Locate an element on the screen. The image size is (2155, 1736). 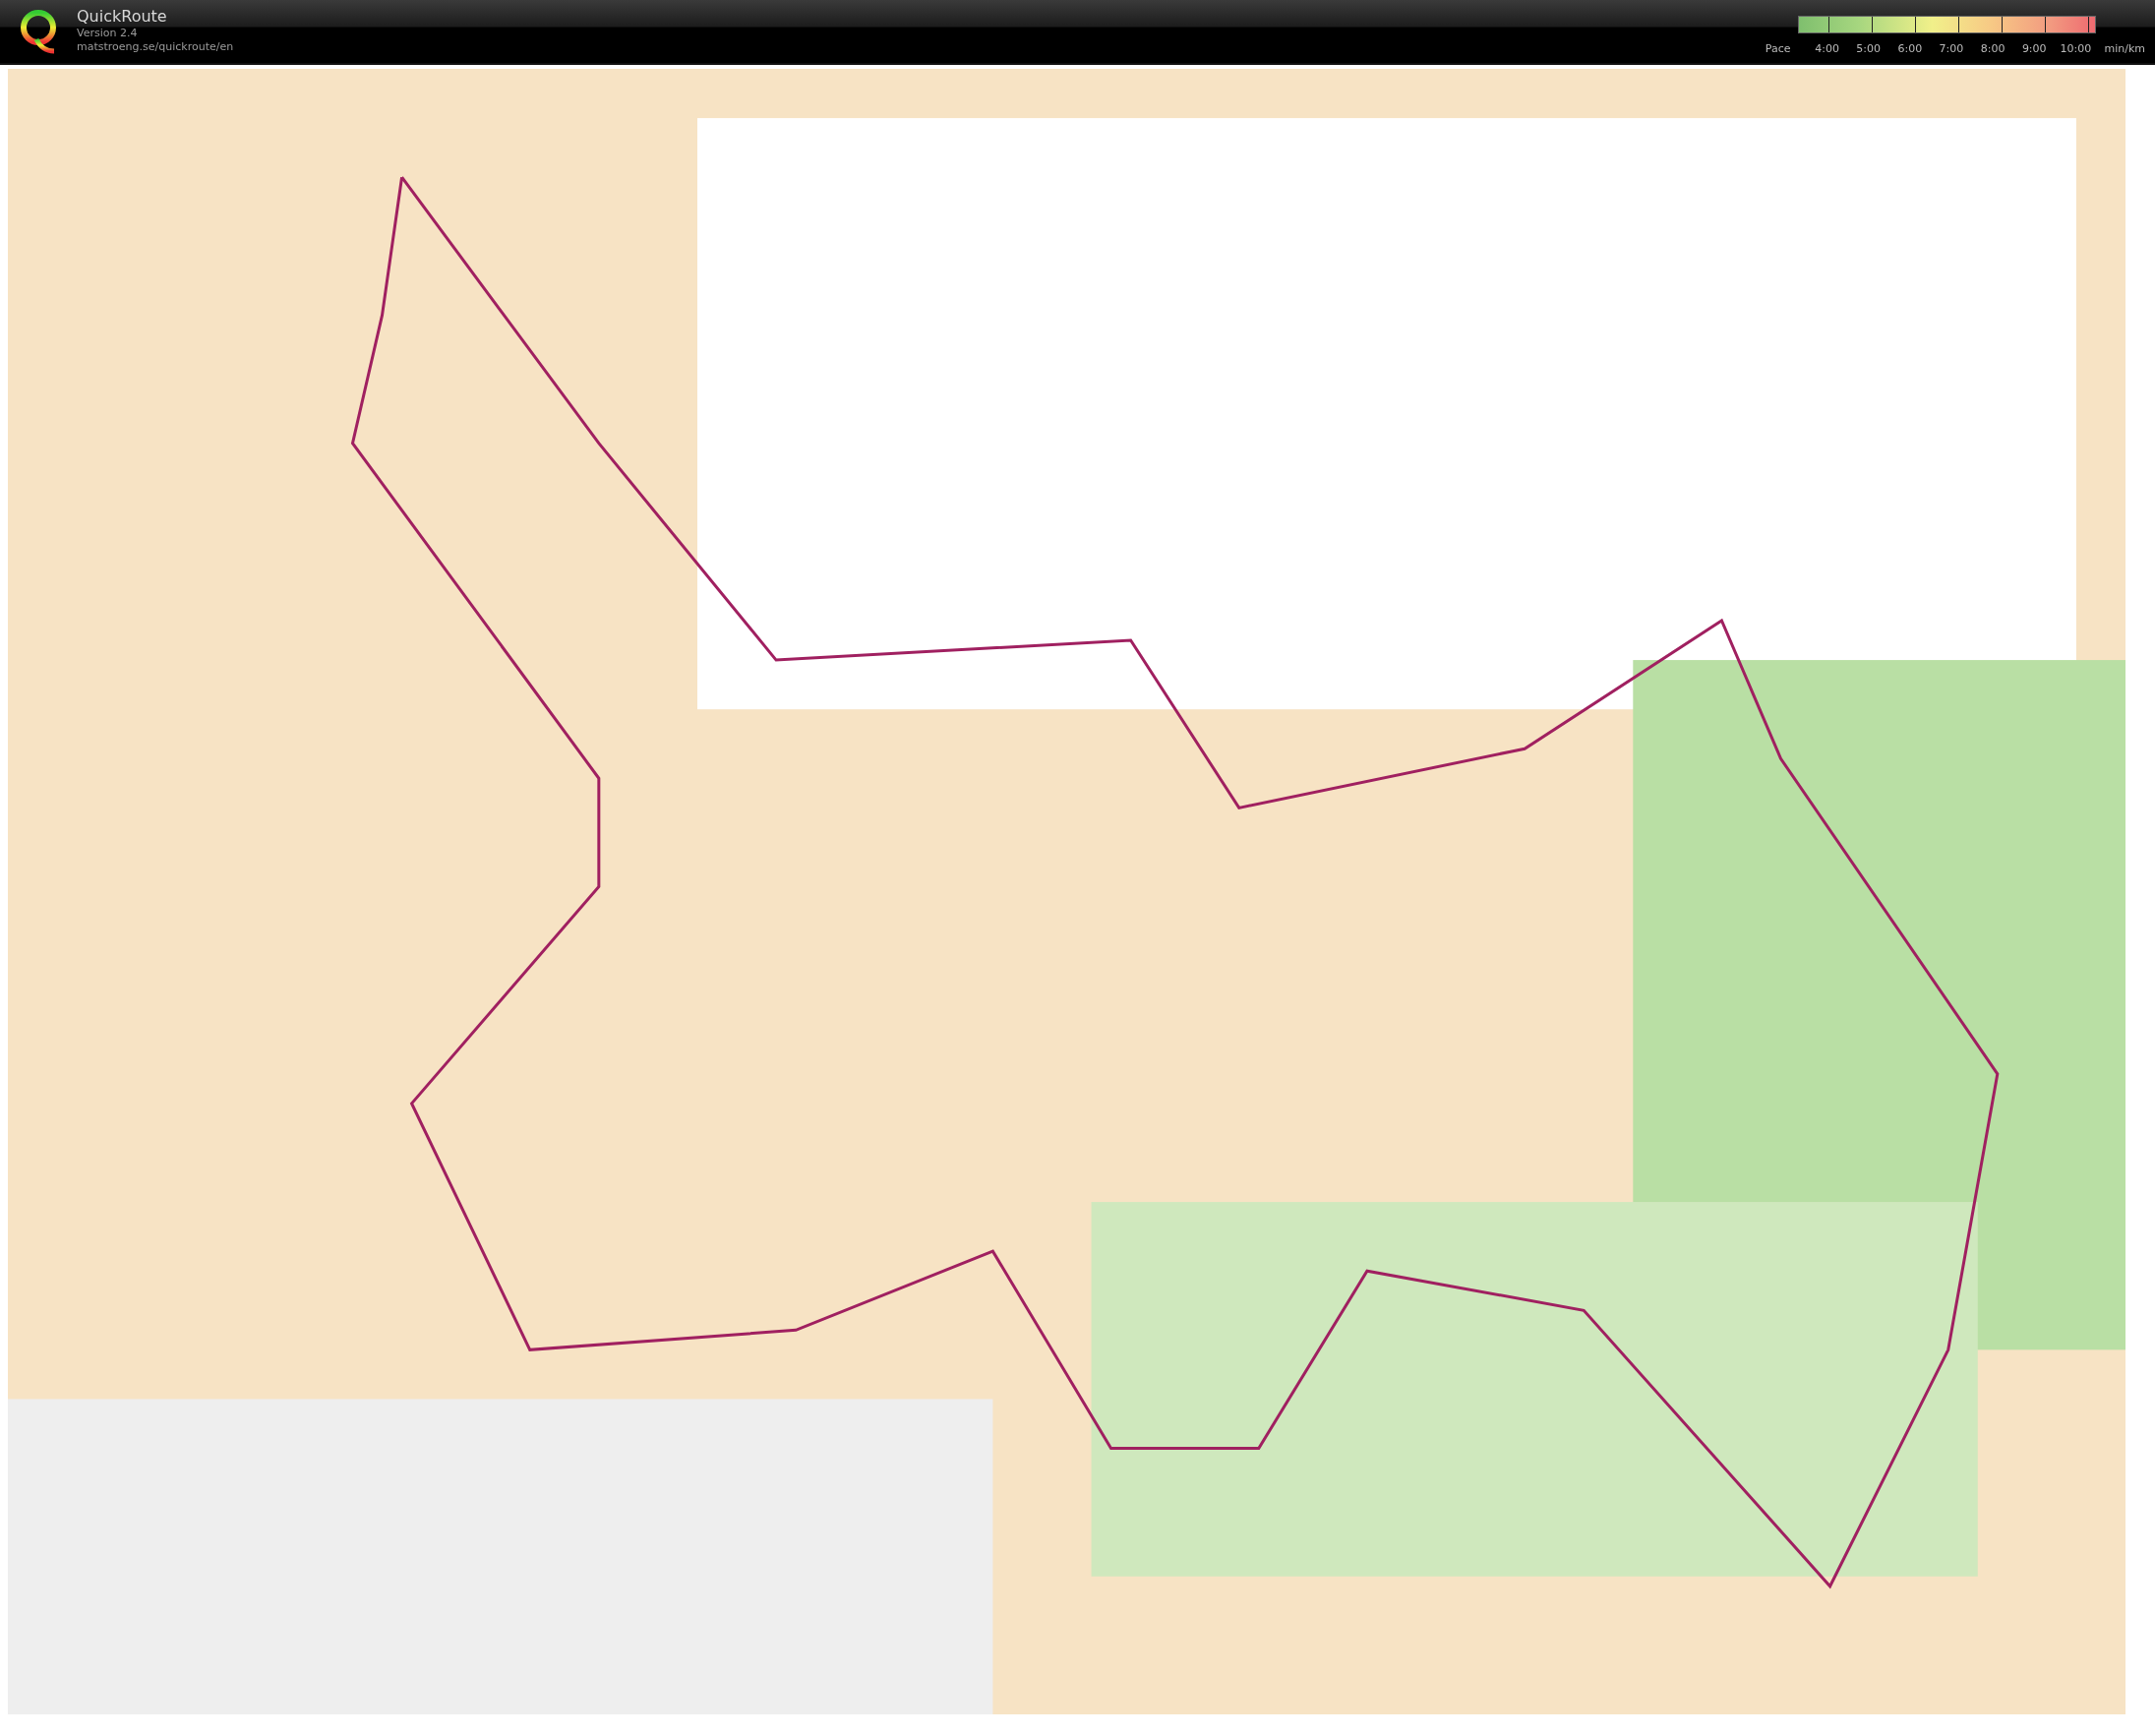
version-text: Version 2.4 is located at coordinates (108, 33).